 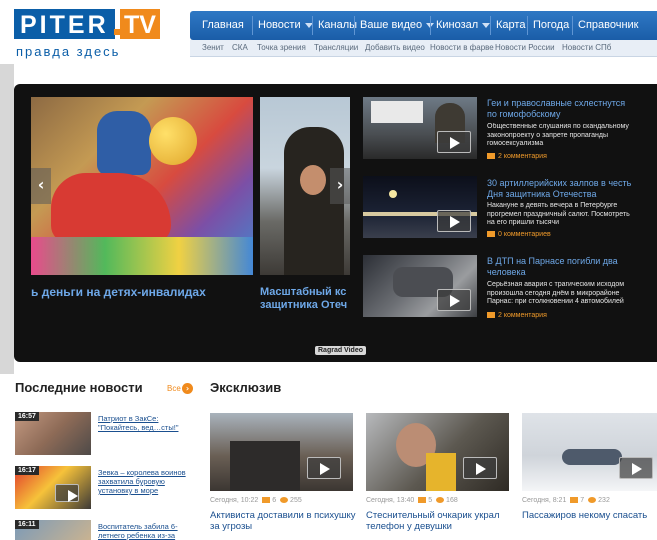 I want to click on slider-prev-button: ‹, so click(x=41, y=186).